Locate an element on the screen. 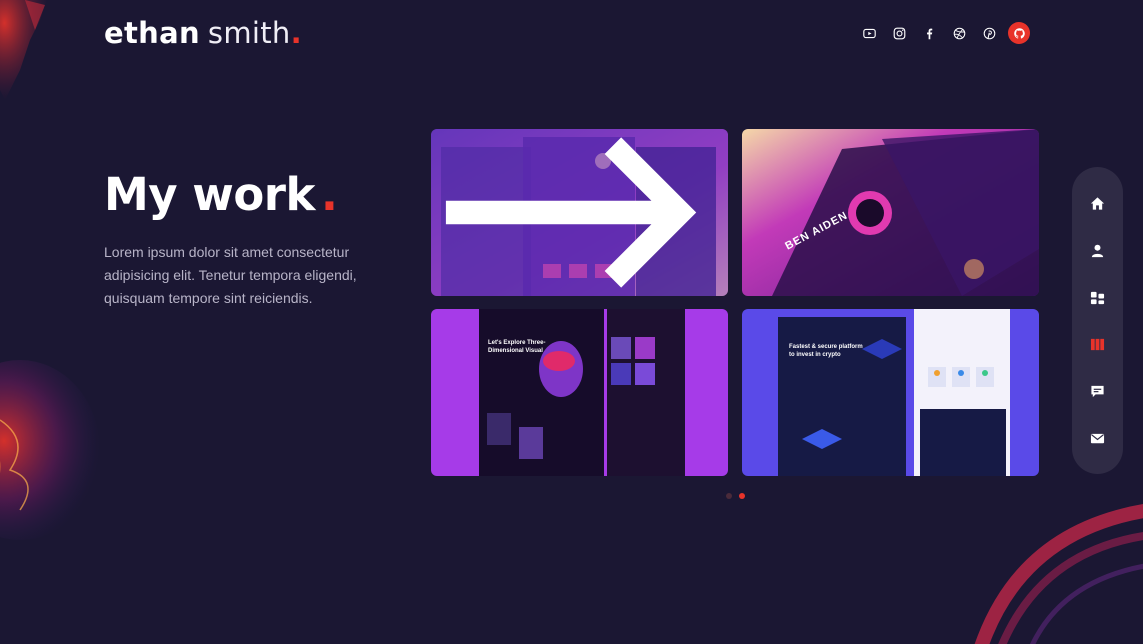 Image resolution: width=1143 pixels, height=644 pixels. nav-services is located at coordinates (1098, 297).